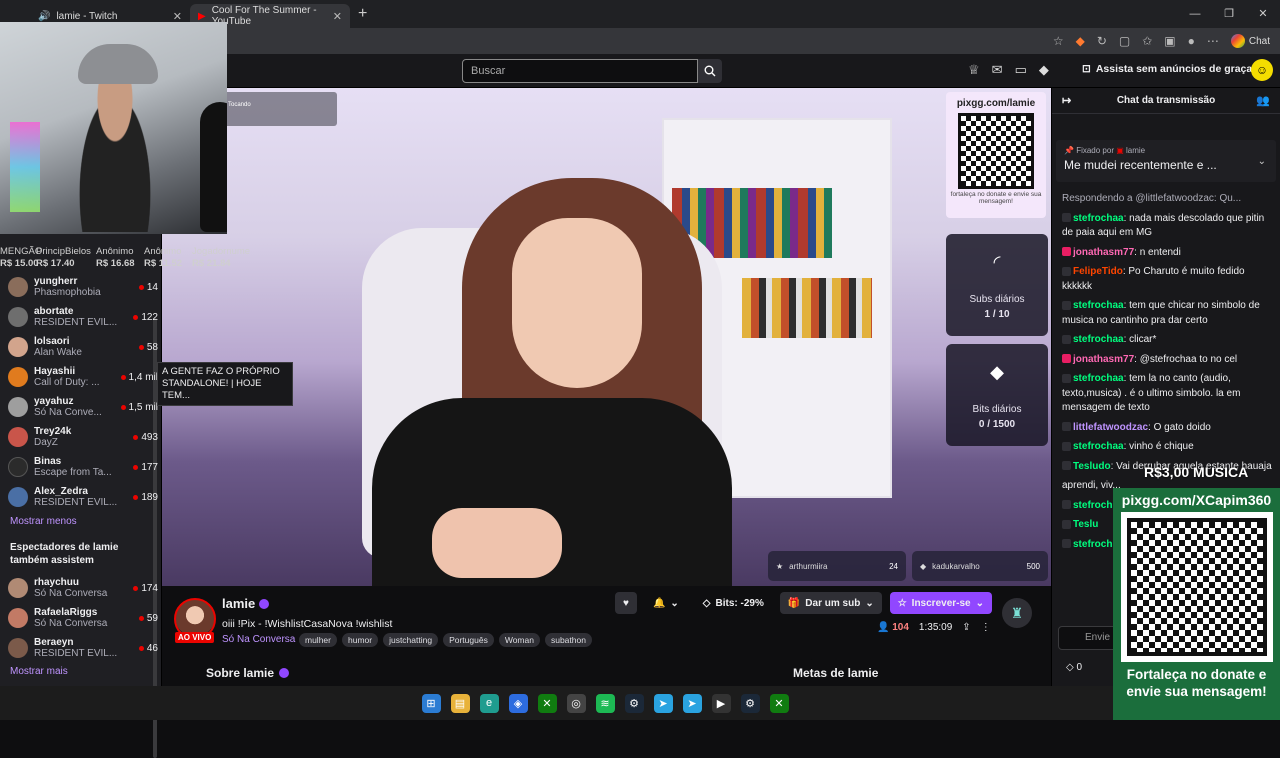 Image resolution: width=1280 pixels, height=758 pixels. I want to click on inbox-icon: ✉, so click(997, 70).